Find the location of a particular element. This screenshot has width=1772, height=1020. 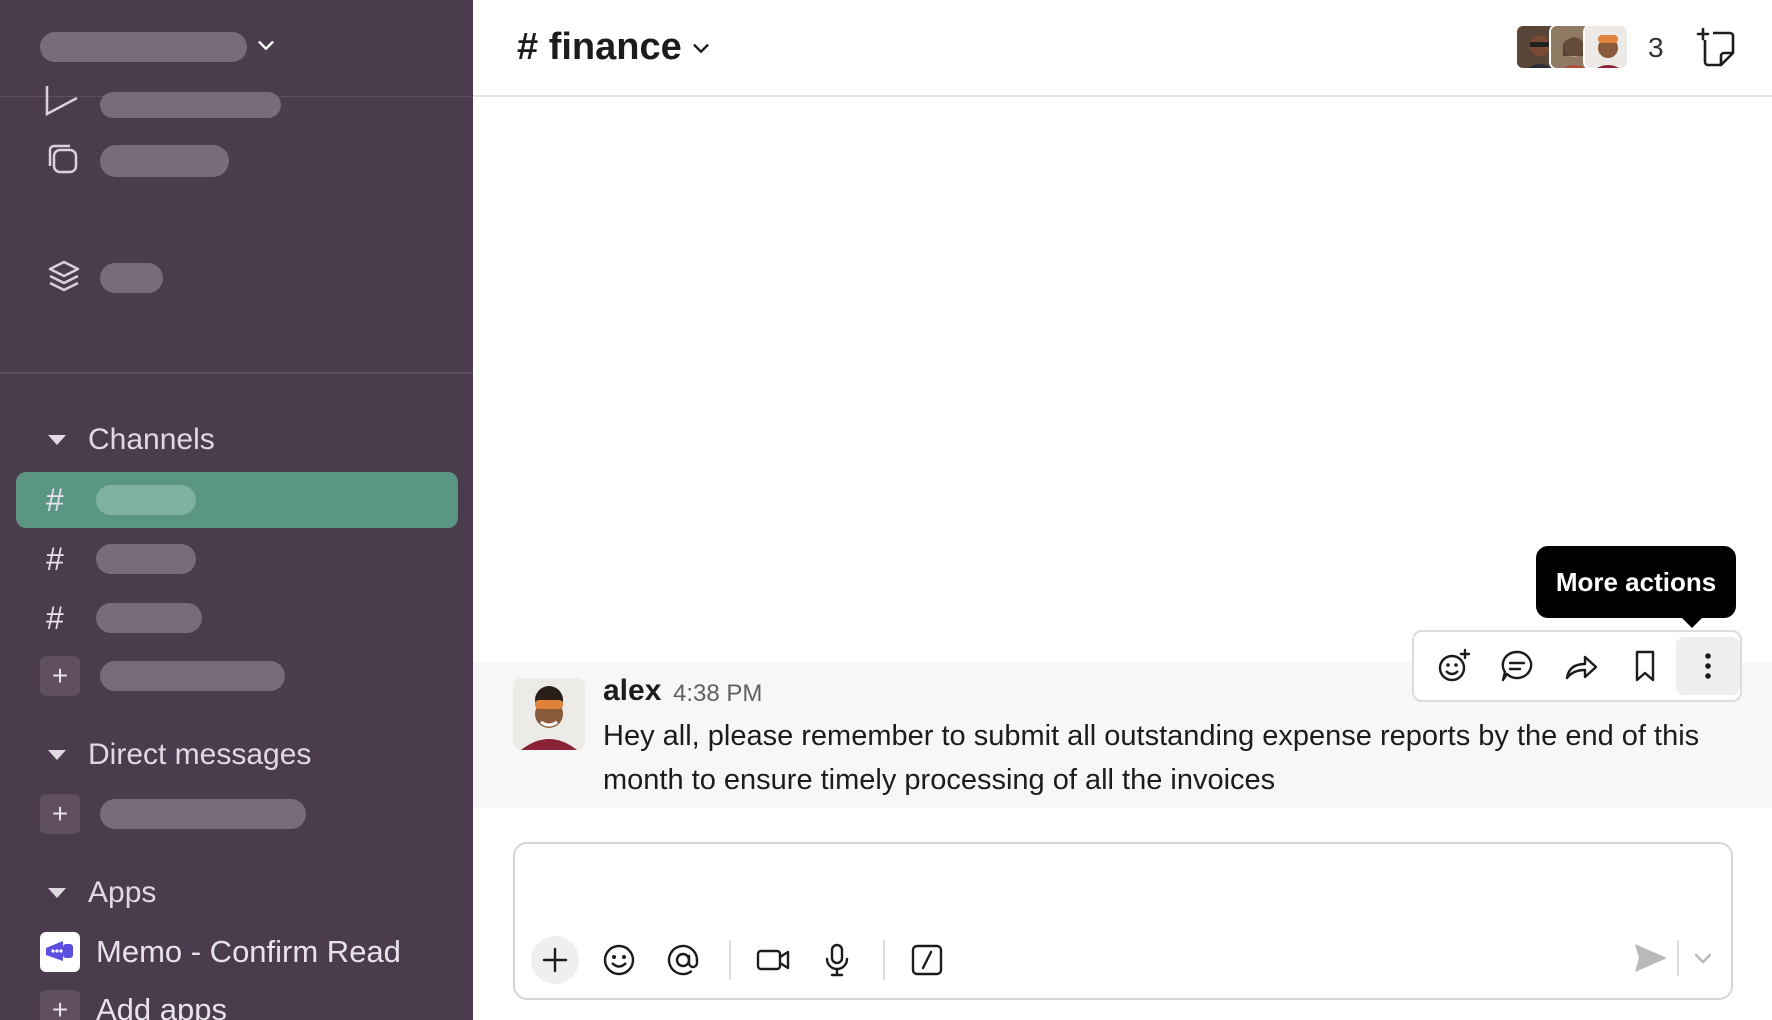

add-reaction-button is located at coordinates (1454, 666).